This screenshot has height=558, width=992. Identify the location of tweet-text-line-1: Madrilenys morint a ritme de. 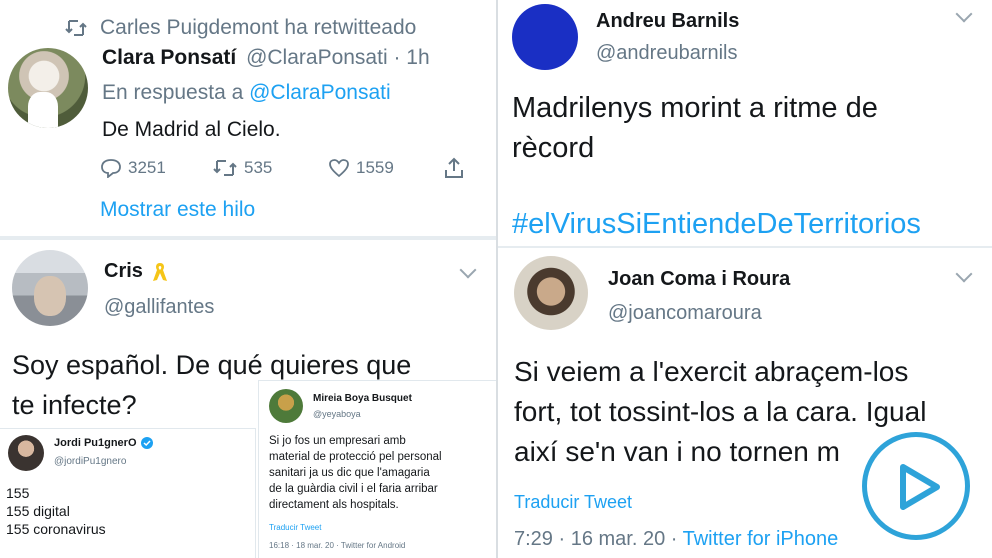
(695, 108).